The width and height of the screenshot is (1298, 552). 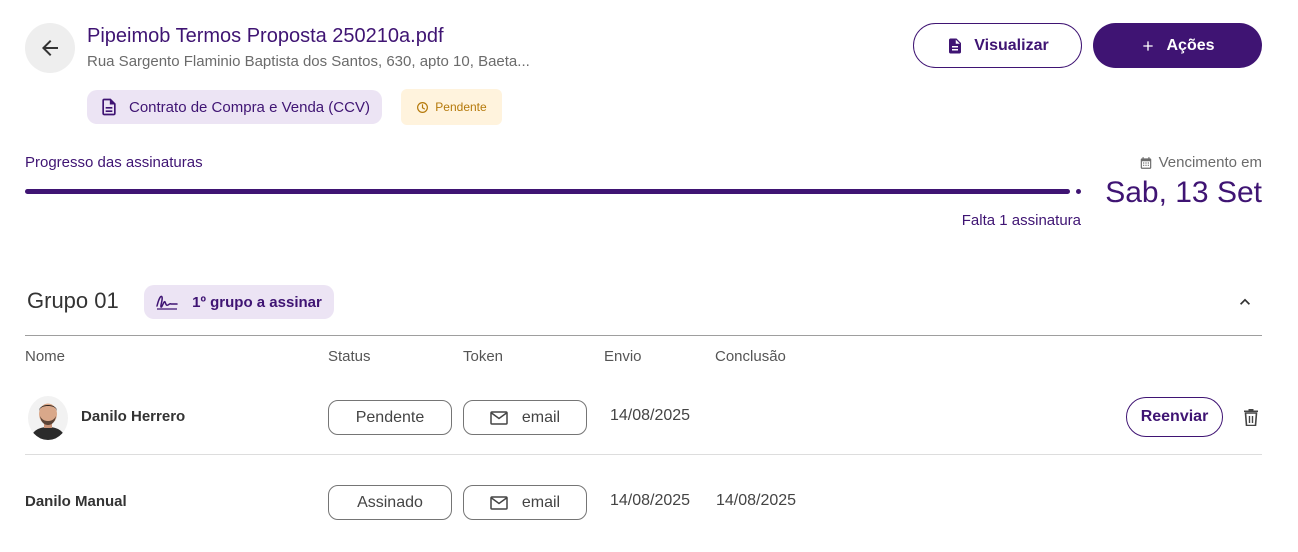 I want to click on arrow-left-icon, so click(x=50, y=48).